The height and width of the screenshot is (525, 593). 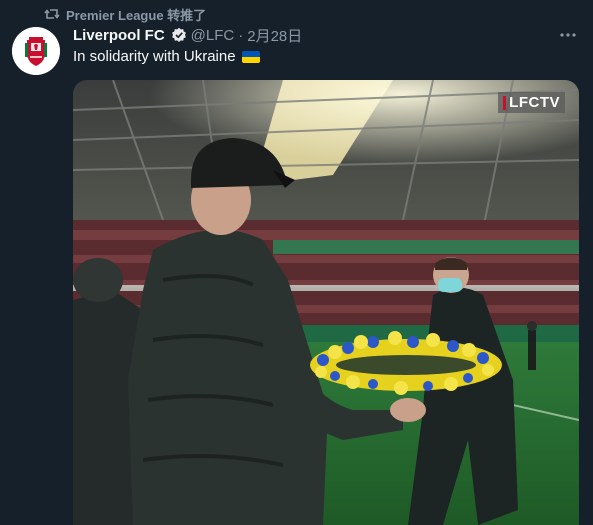 What do you see at coordinates (274, 35) in the screenshot?
I see `tweet-date: 2月28日` at bounding box center [274, 35].